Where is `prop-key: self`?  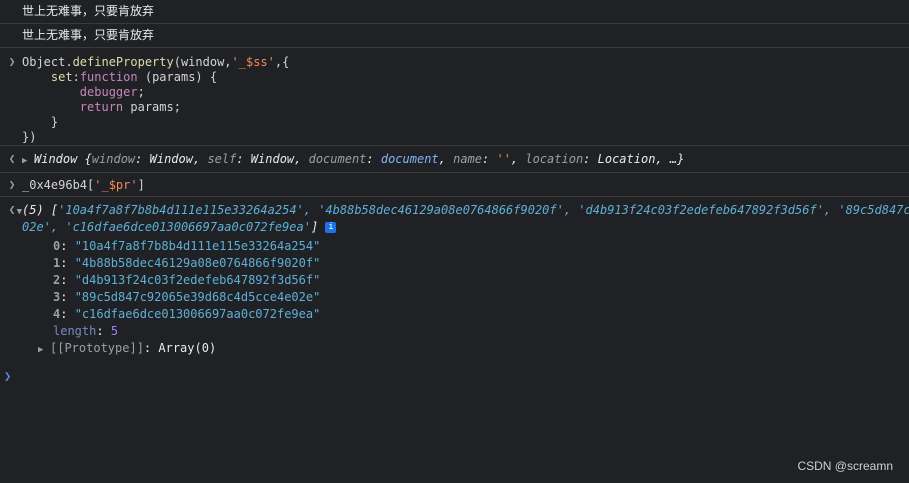 prop-key: self is located at coordinates (222, 159).